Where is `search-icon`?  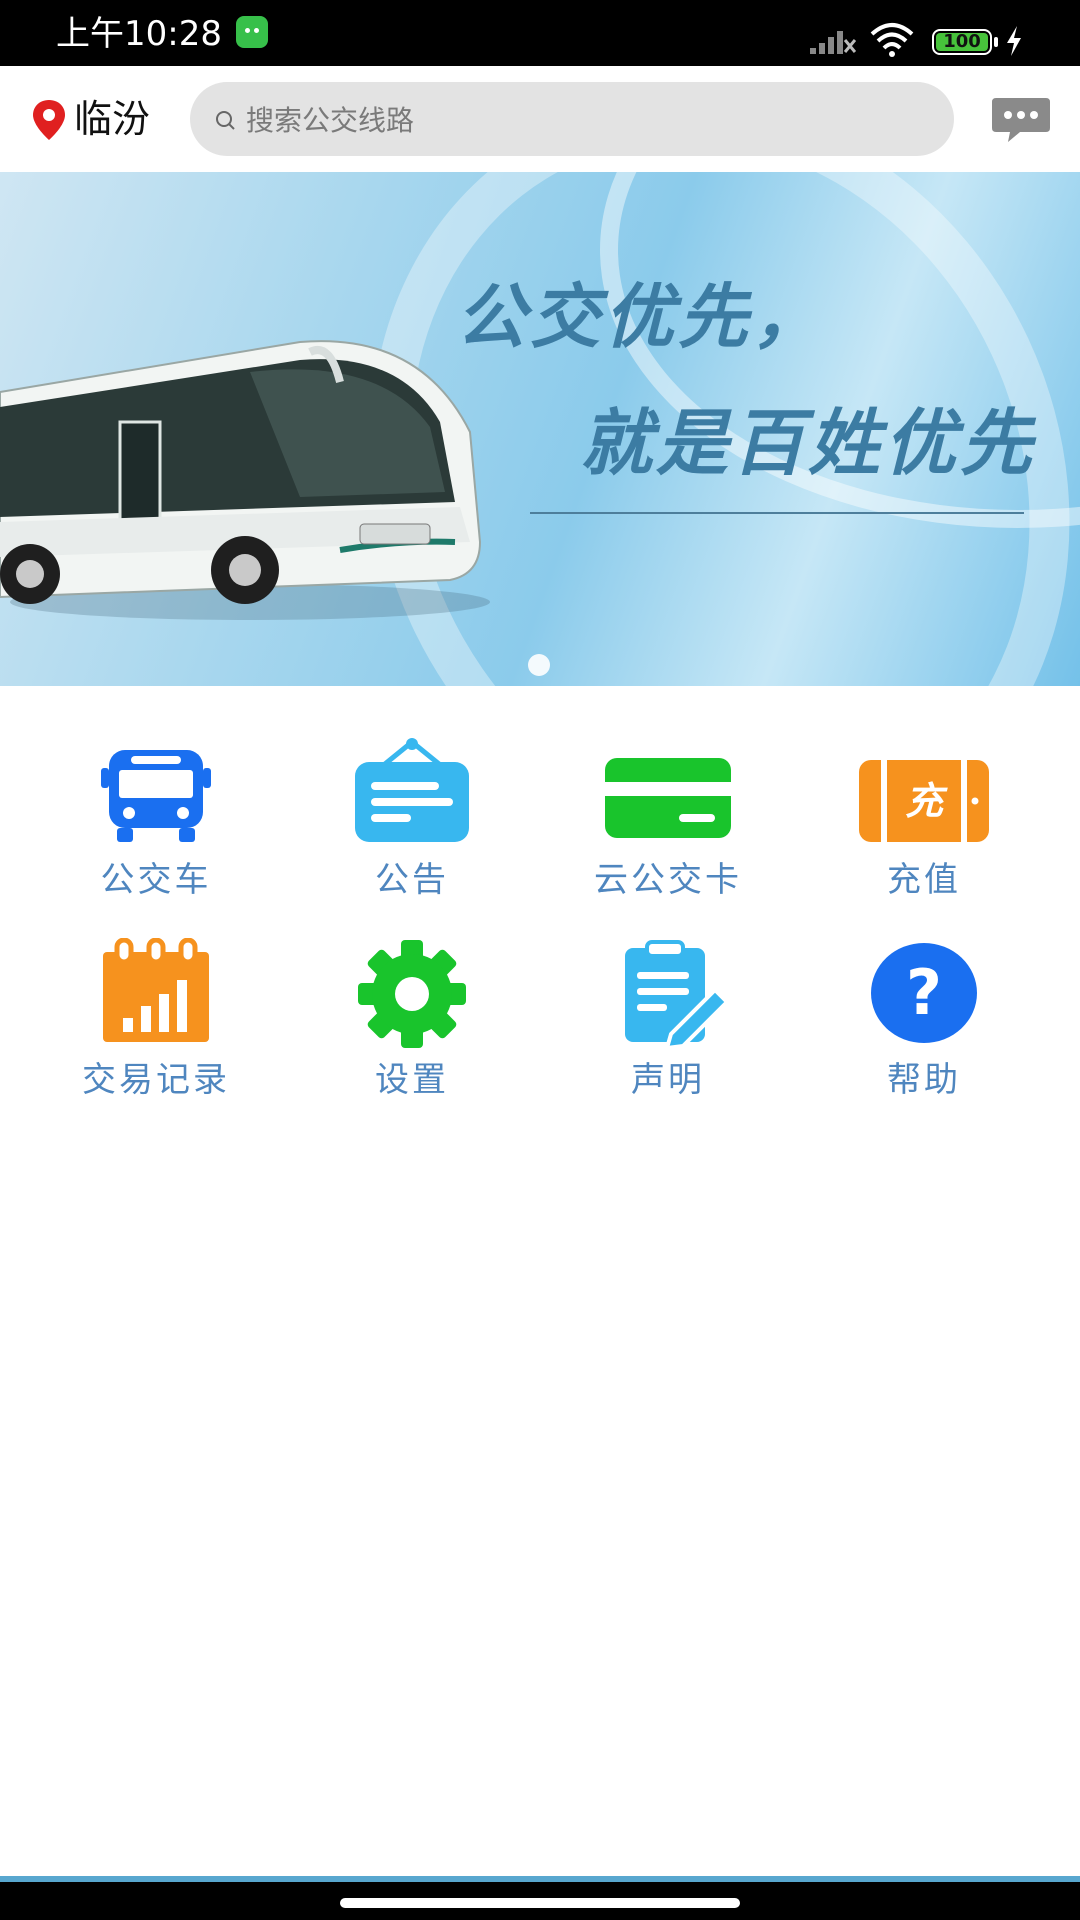 search-icon is located at coordinates (225, 120).